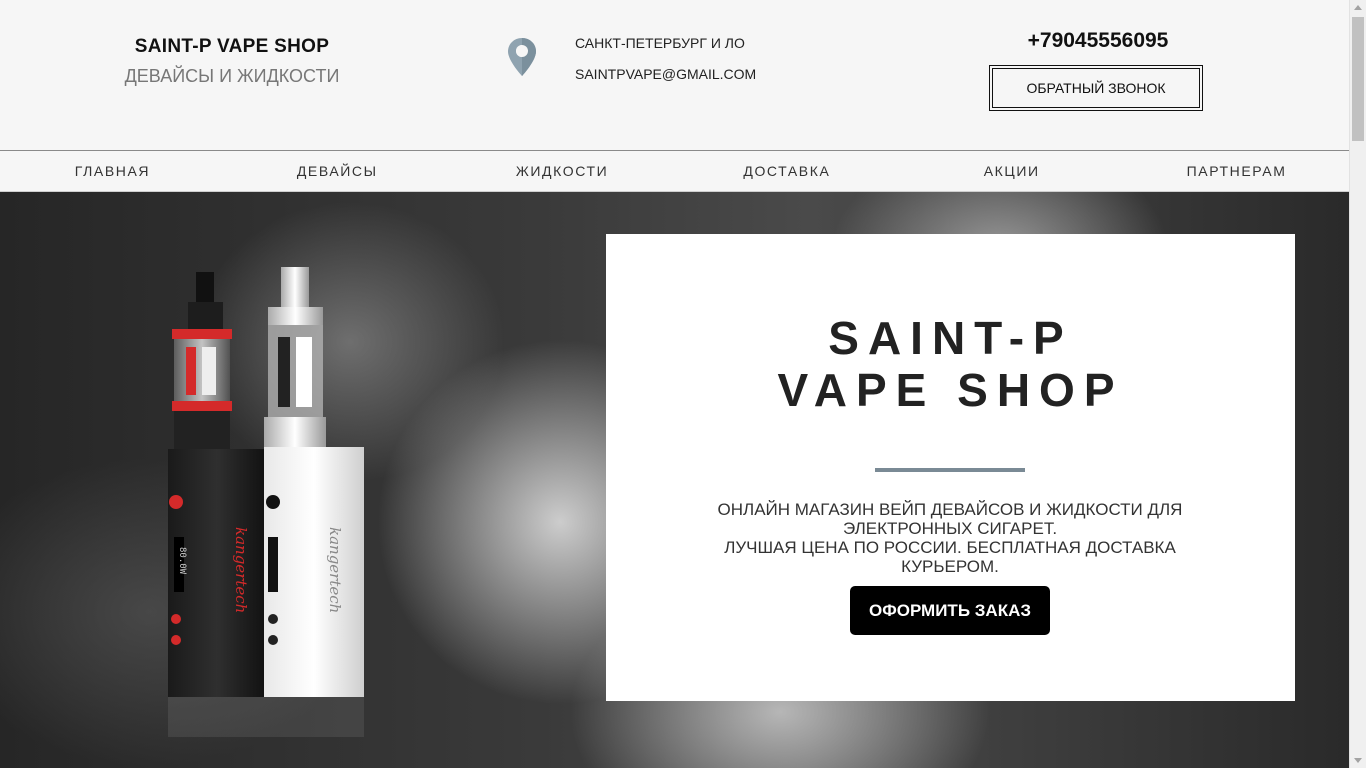 The image size is (1366, 768). What do you see at coordinates (232, 76) in the screenshot?
I see `brand-tagline: ДЕВАЙСЫ И ЖИДКОСТИ` at bounding box center [232, 76].